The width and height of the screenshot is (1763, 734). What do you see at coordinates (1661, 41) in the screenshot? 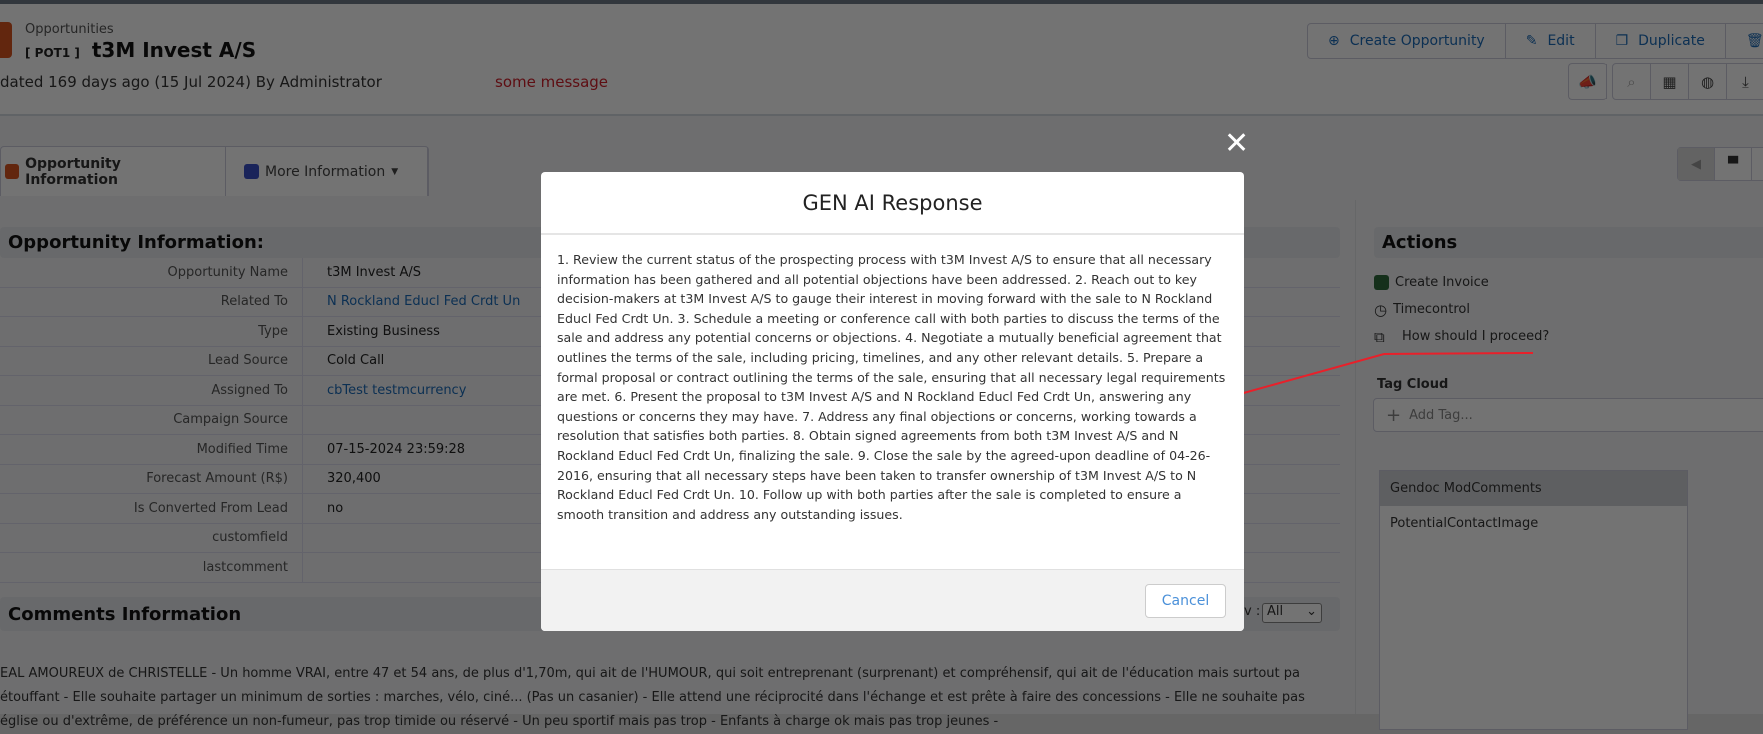
I see `duplicate-button: ❐ Duplicate` at bounding box center [1661, 41].